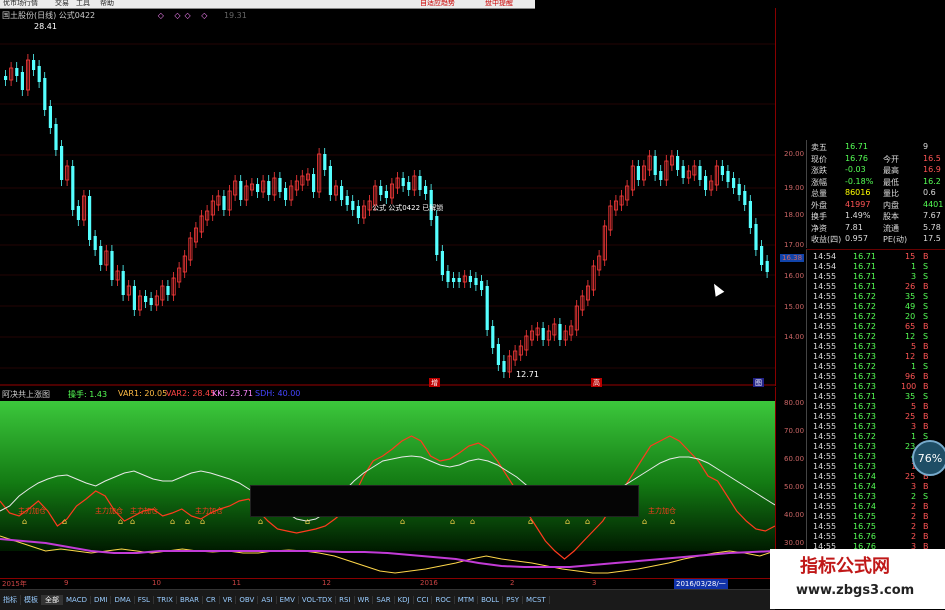 This screenshot has height=610, width=945. What do you see at coordinates (536, 600) in the screenshot?
I see `indicator-tab: MCST` at bounding box center [536, 600].